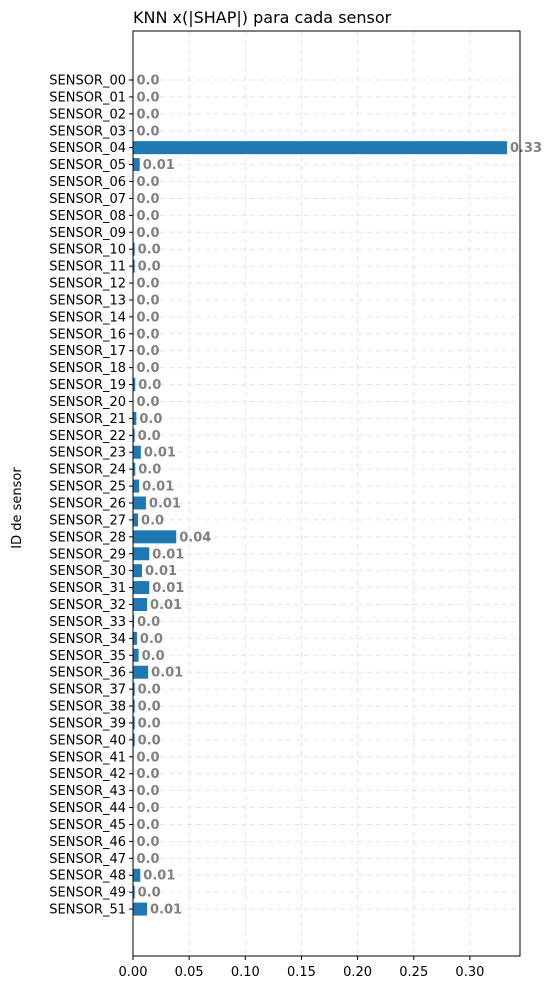  I want to click on y-tick-label: SENSOR_41, so click(87, 757).